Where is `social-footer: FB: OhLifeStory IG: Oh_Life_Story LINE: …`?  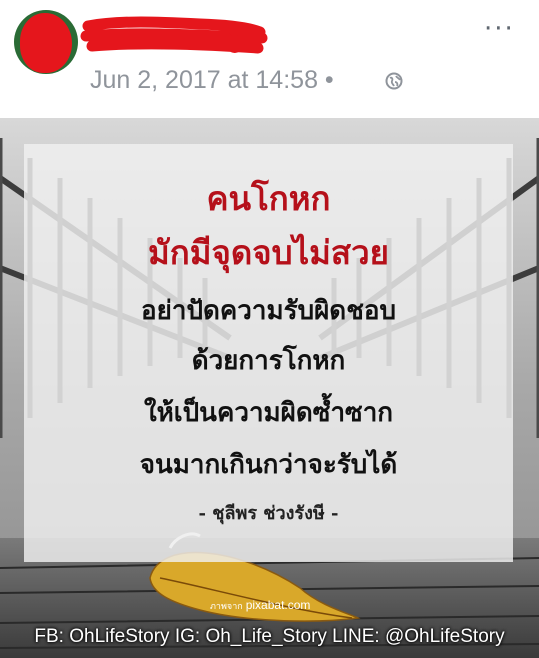
social-footer: FB: OhLifeStory IG: Oh_Life_Story LINE: … is located at coordinates (269, 636).